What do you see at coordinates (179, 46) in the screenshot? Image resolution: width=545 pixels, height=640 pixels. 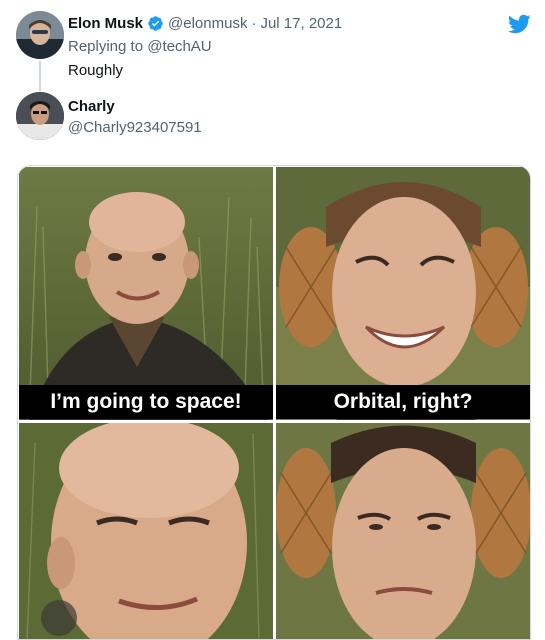 I see `replying-handle-link: @techAU` at bounding box center [179, 46].